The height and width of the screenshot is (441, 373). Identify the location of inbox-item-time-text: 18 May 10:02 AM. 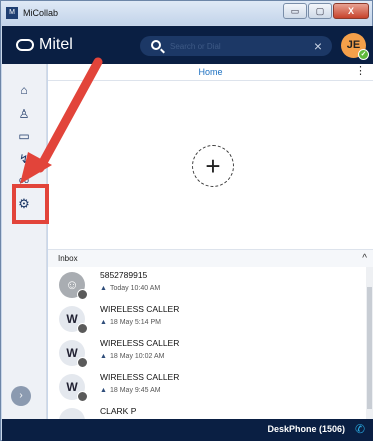
(137, 356).